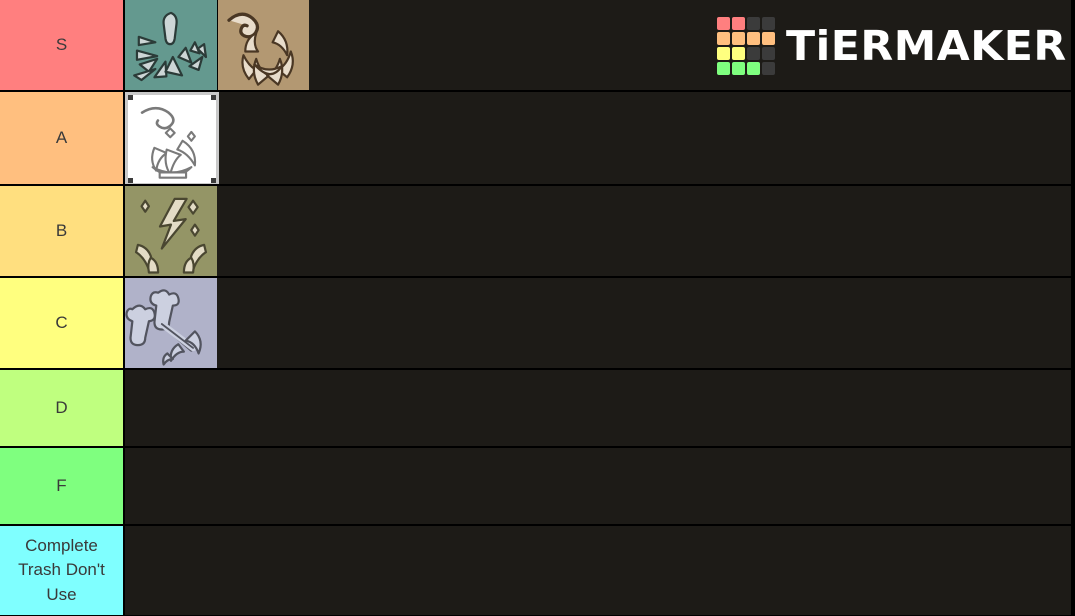  Describe the element at coordinates (62, 408) in the screenshot. I see `tier-label-5: D` at that location.